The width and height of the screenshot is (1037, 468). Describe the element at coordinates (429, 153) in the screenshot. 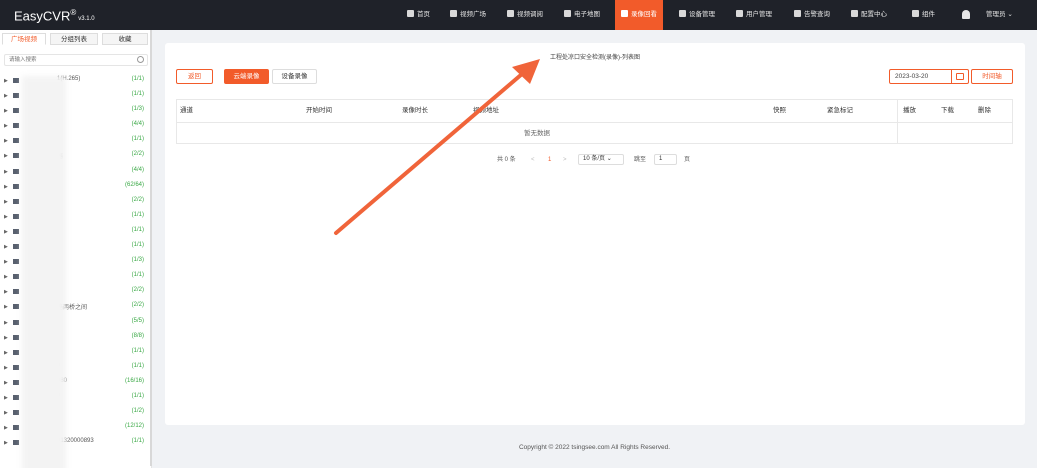

I see `arrow-shaft` at that location.